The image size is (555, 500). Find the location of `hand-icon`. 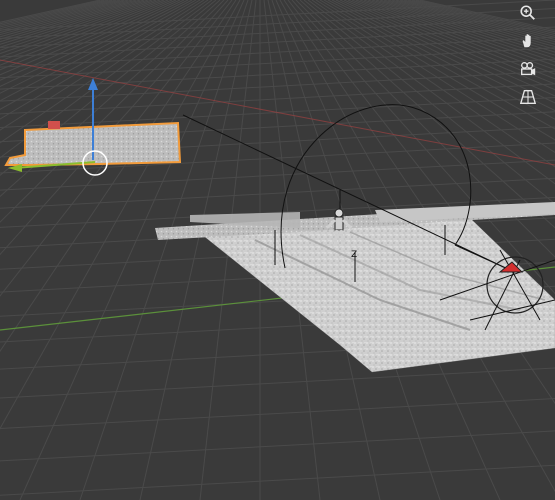

hand-icon is located at coordinates (526, 41).